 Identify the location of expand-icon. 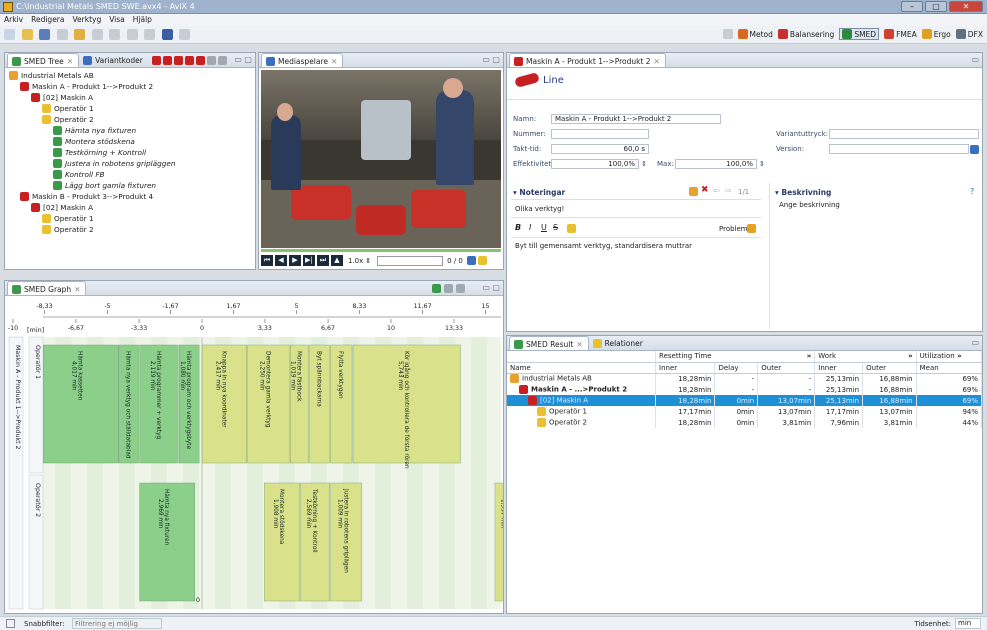
(211, 60).